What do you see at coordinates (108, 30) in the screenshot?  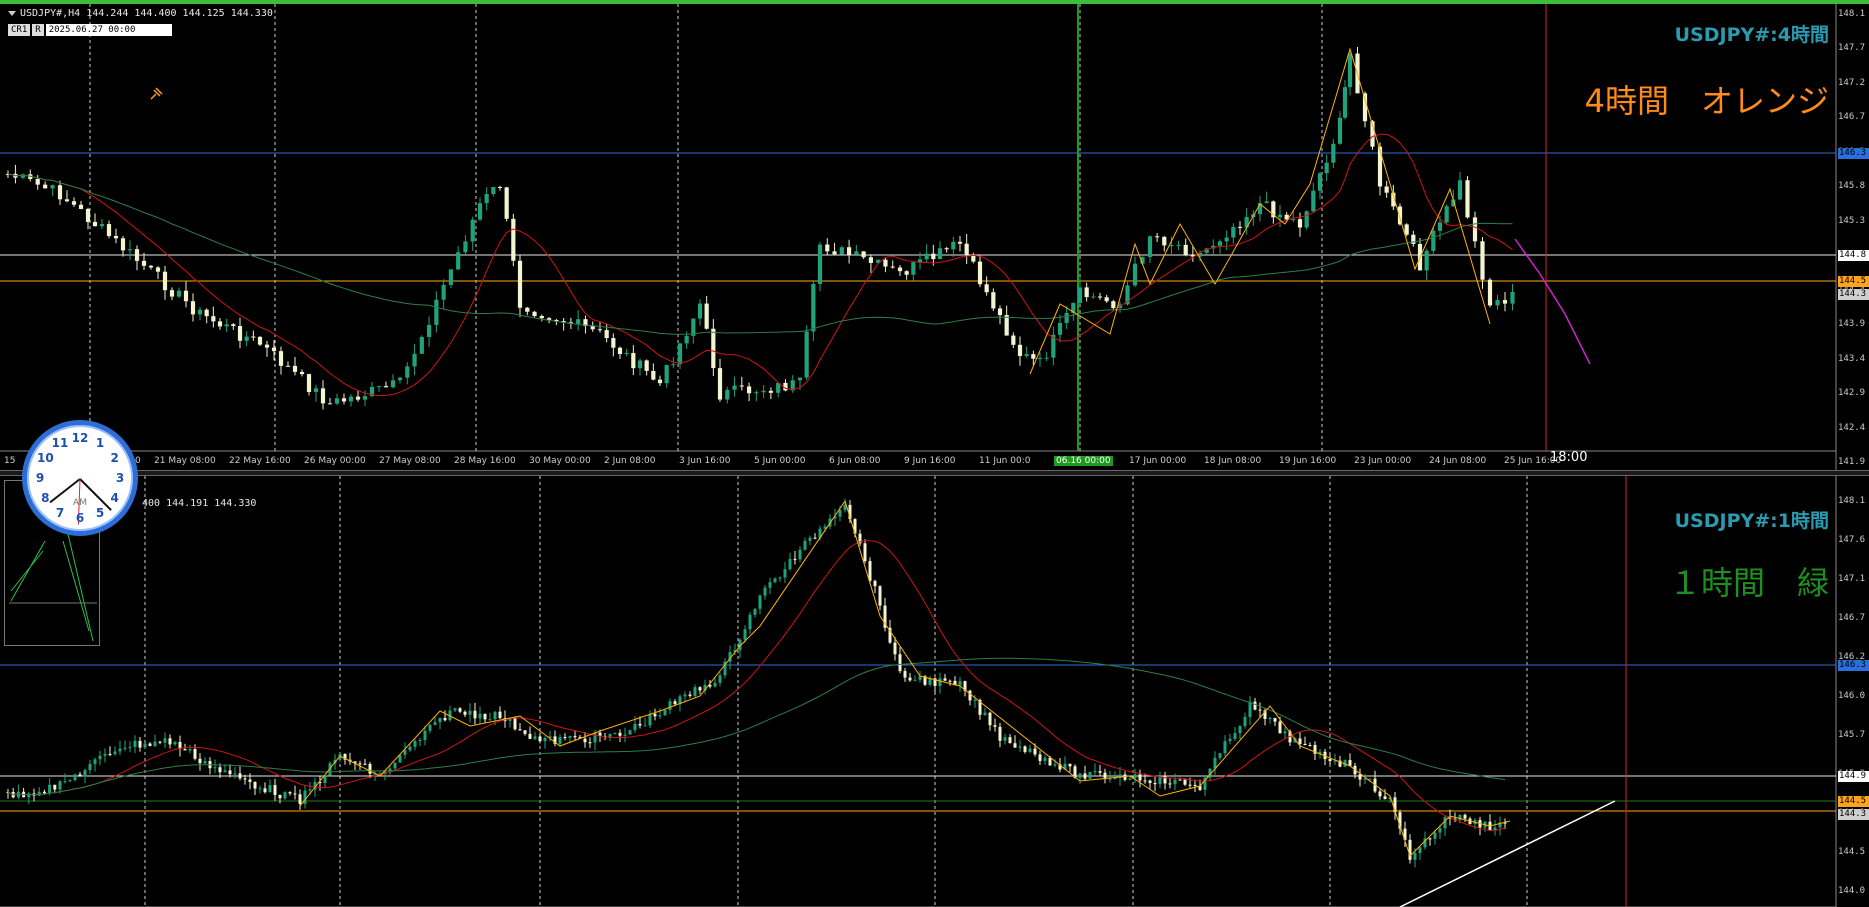 I see `date-field: 2025.06.27 00:00` at bounding box center [108, 30].